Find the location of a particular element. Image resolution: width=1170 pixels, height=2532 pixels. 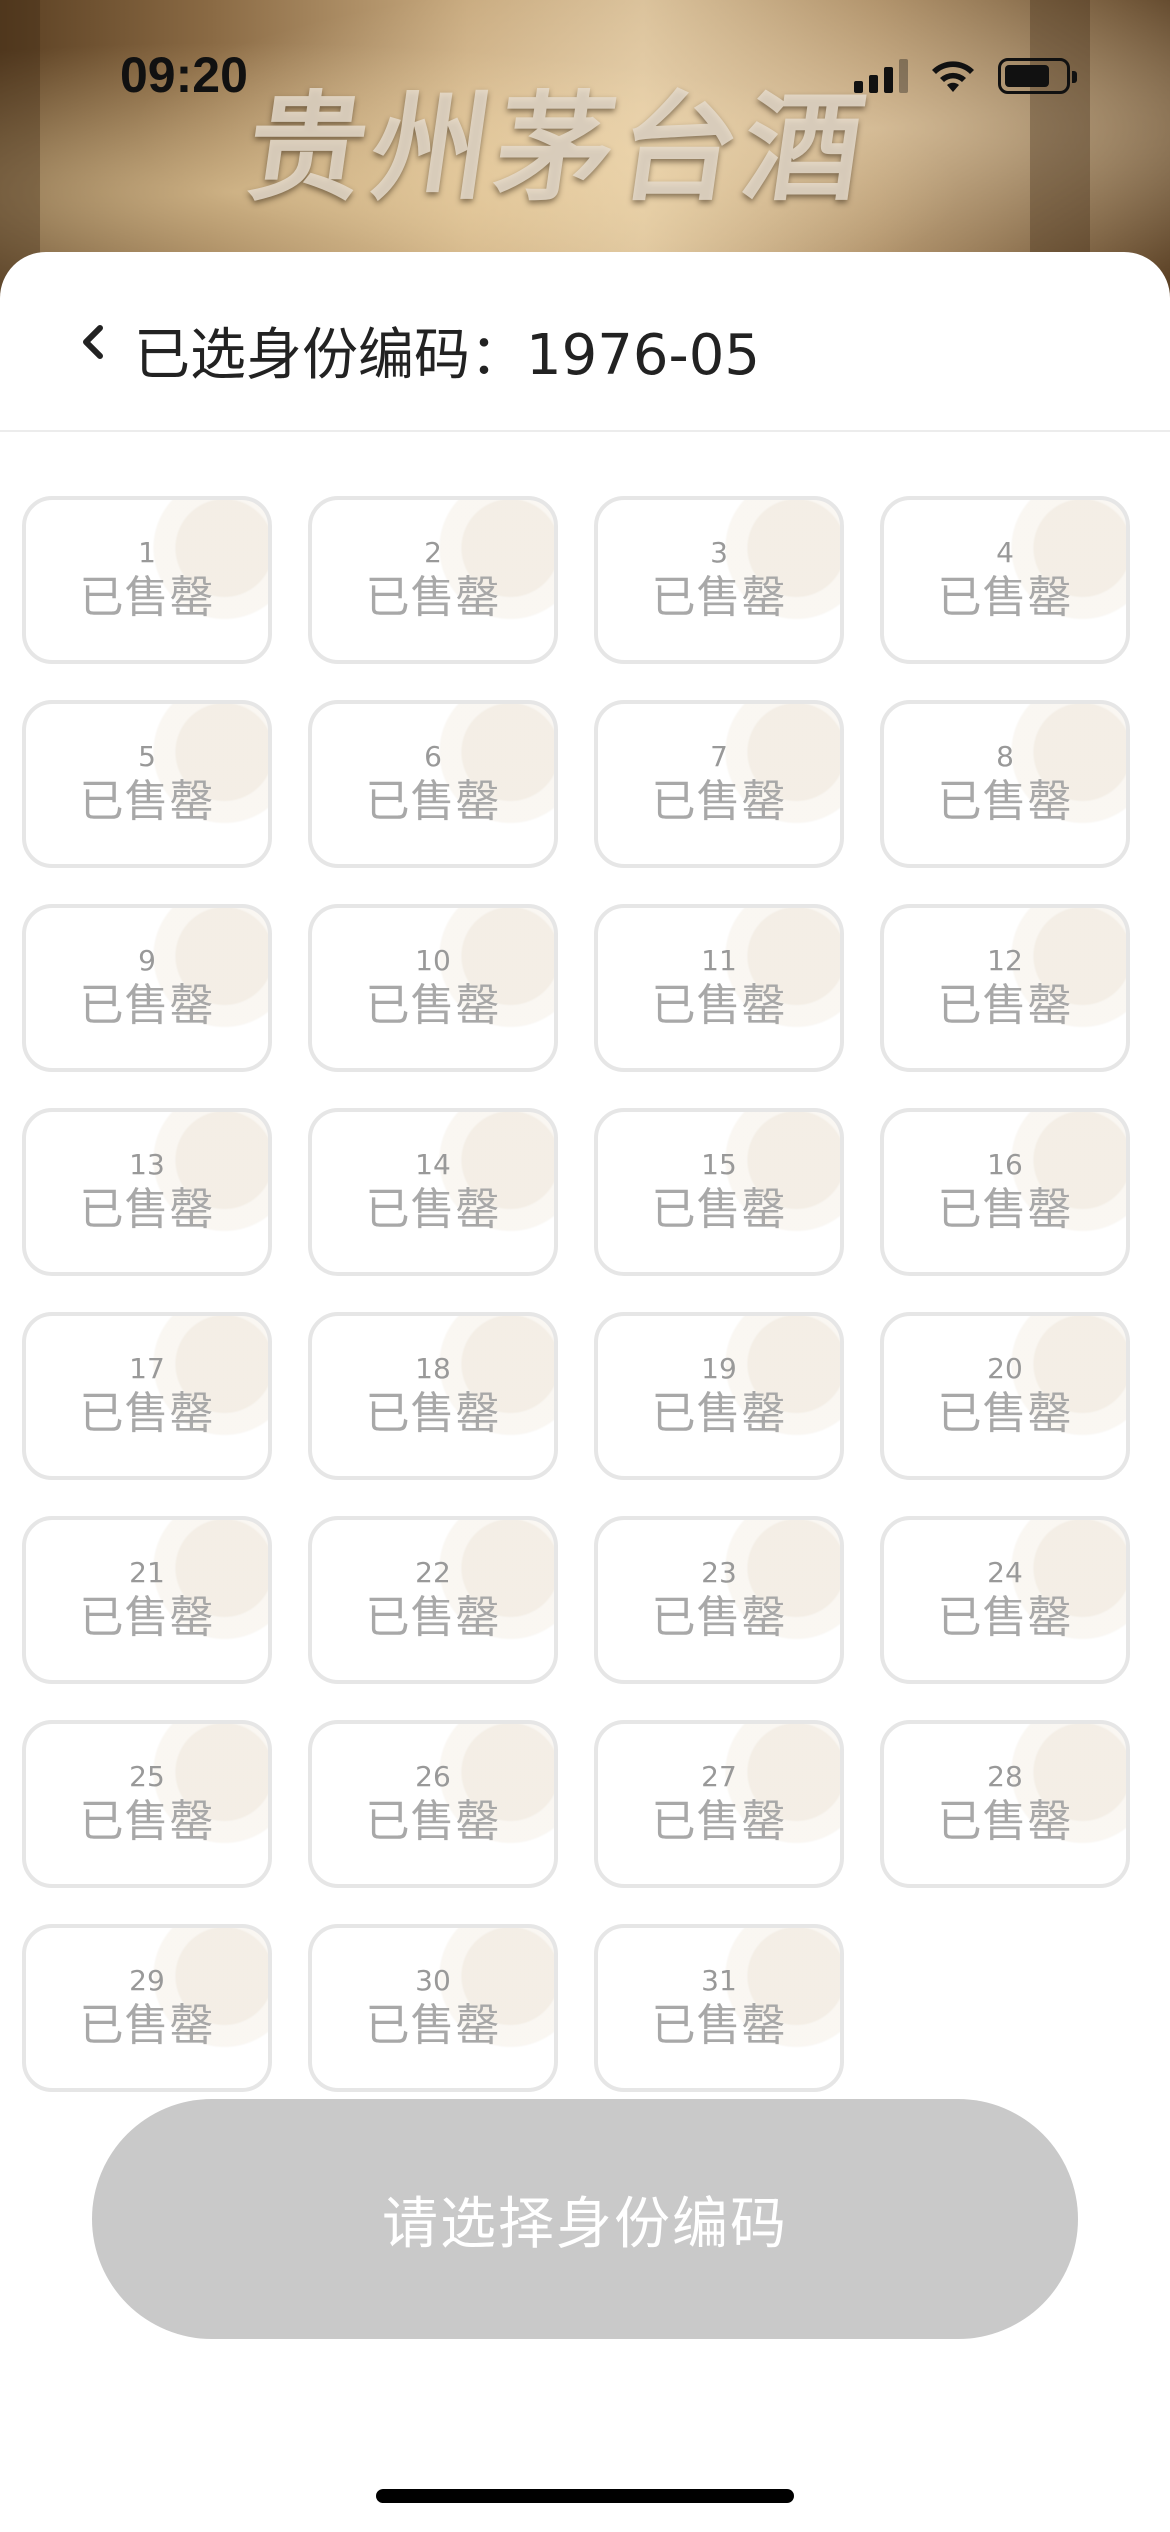

code-number: 5 is located at coordinates (147, 756).